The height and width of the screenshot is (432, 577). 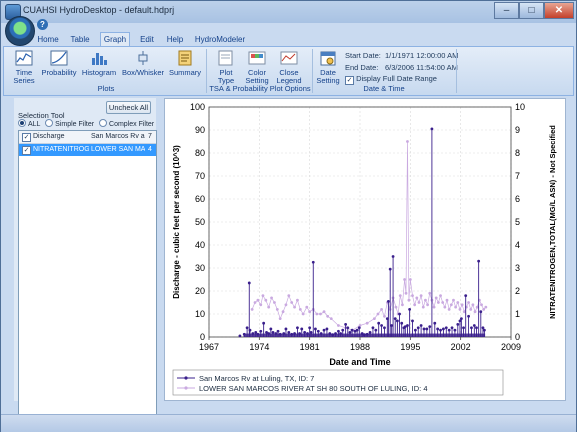 What do you see at coordinates (59, 63) in the screenshot?
I see `probability-button: Probability` at bounding box center [59, 63].